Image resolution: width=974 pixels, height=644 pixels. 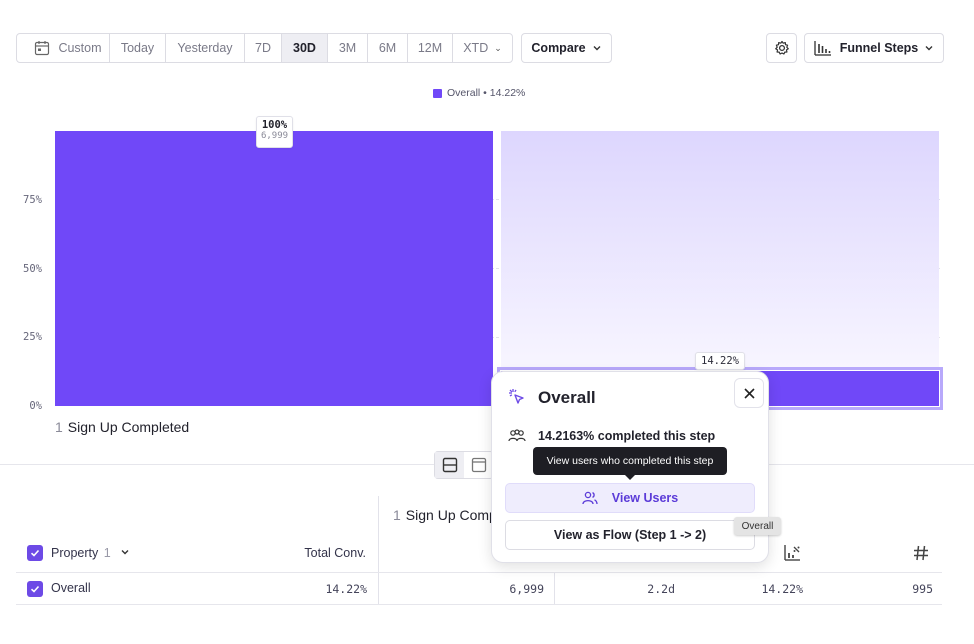 I want to click on data-label-step-2: 14.22%, so click(x=720, y=361).